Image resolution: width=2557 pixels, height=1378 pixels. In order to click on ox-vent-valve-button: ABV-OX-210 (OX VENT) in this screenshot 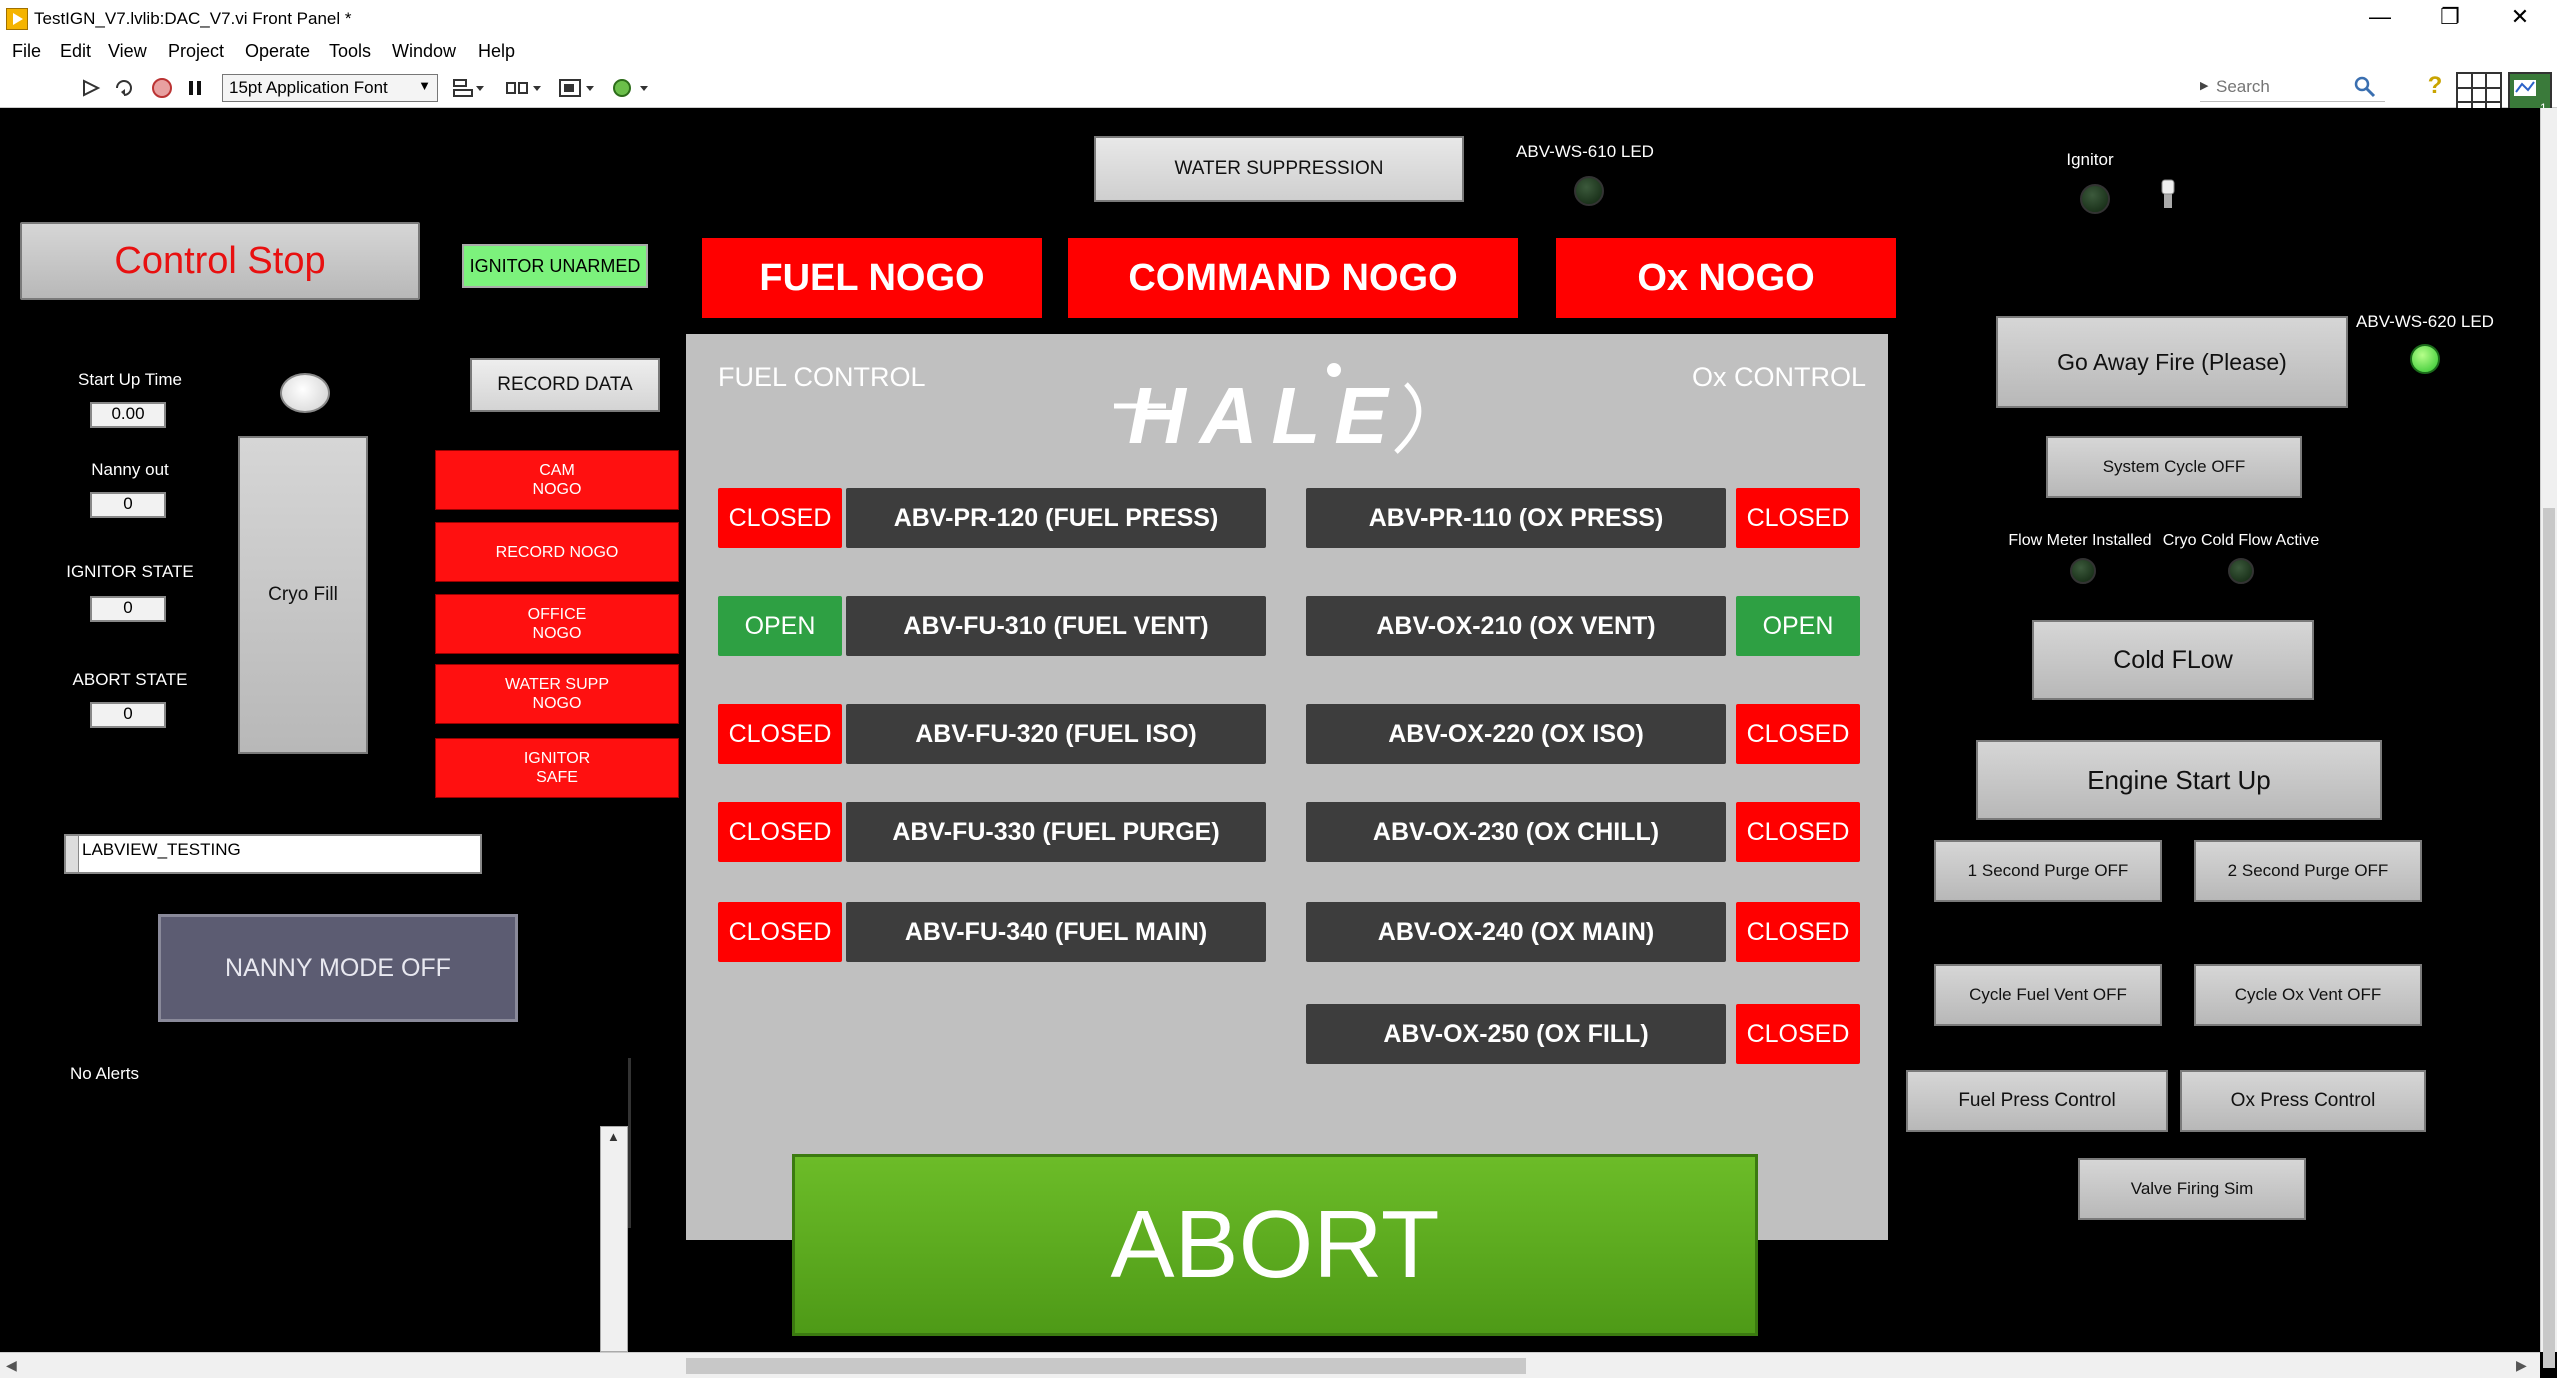, I will do `click(1516, 626)`.